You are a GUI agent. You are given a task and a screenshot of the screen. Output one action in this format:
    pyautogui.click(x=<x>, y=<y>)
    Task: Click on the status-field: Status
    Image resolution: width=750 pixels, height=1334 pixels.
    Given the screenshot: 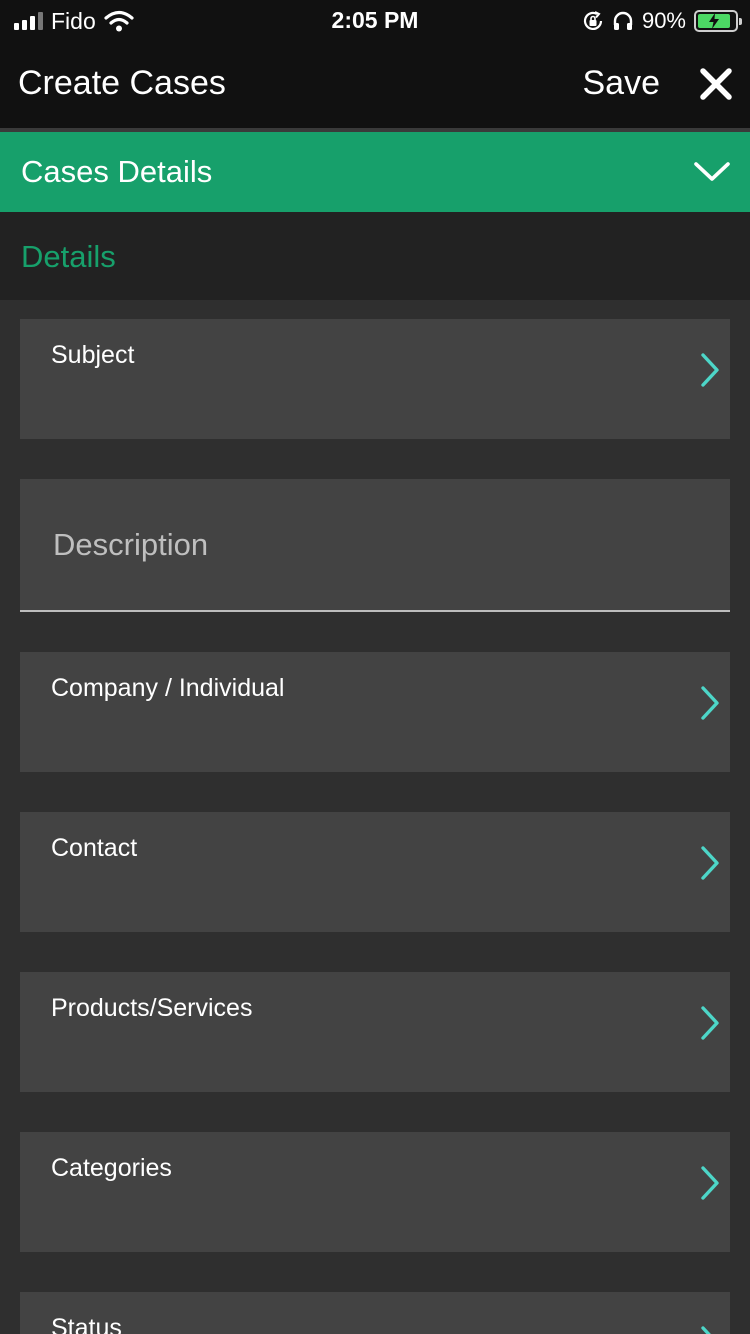 What is the action you would take?
    pyautogui.click(x=375, y=1313)
    